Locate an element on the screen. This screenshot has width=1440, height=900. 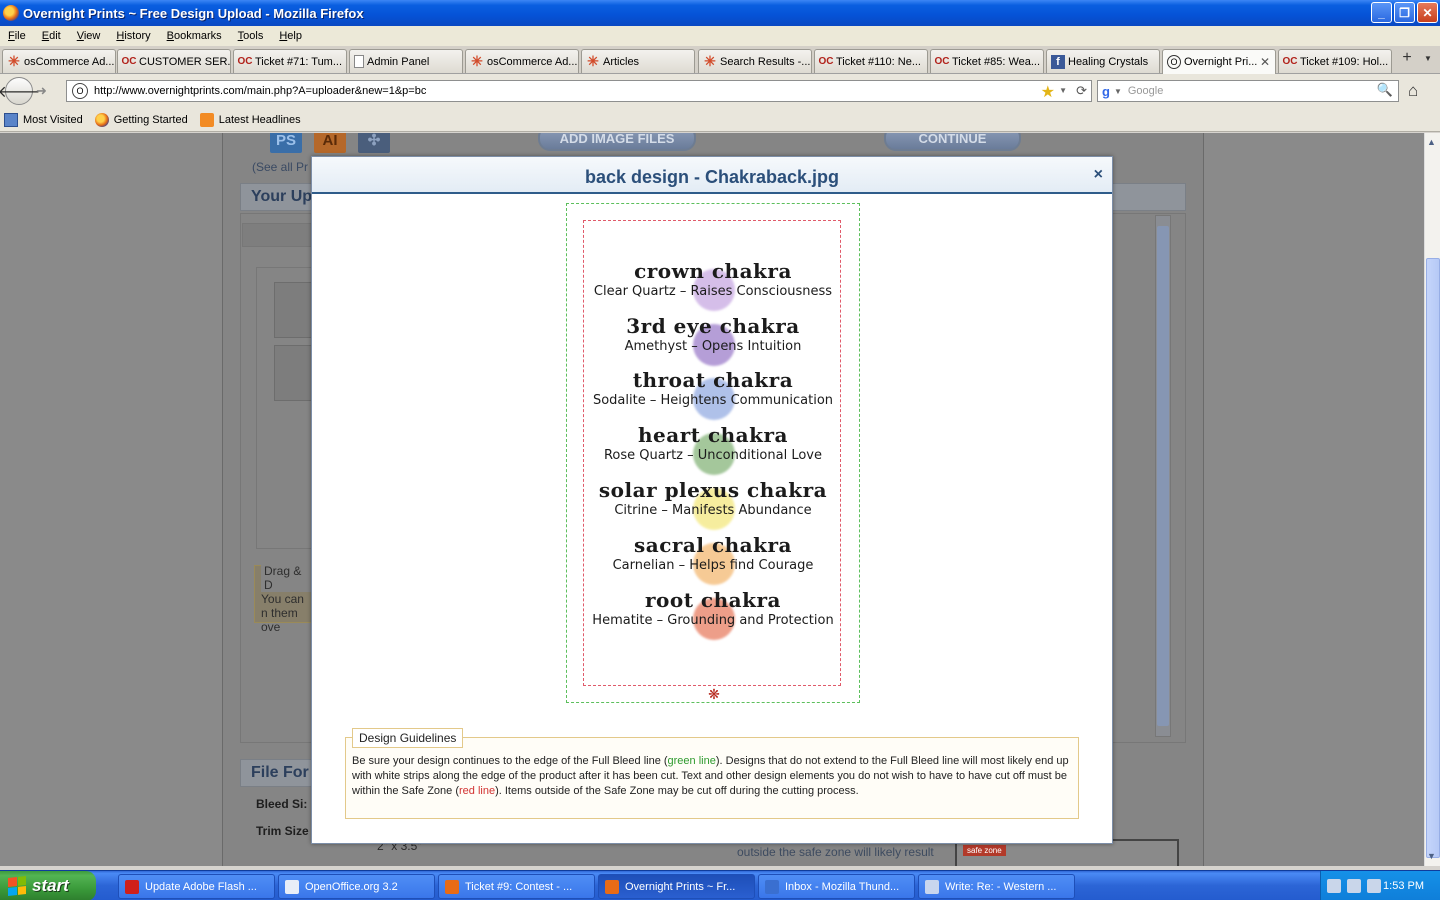
windows-logo-icon is located at coordinates (17, 886).